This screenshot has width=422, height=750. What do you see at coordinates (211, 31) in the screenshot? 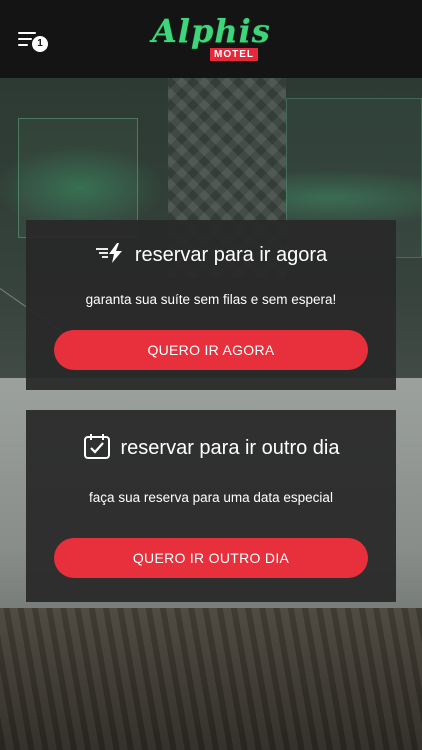
I see `logo-text: Alphis` at bounding box center [211, 31].